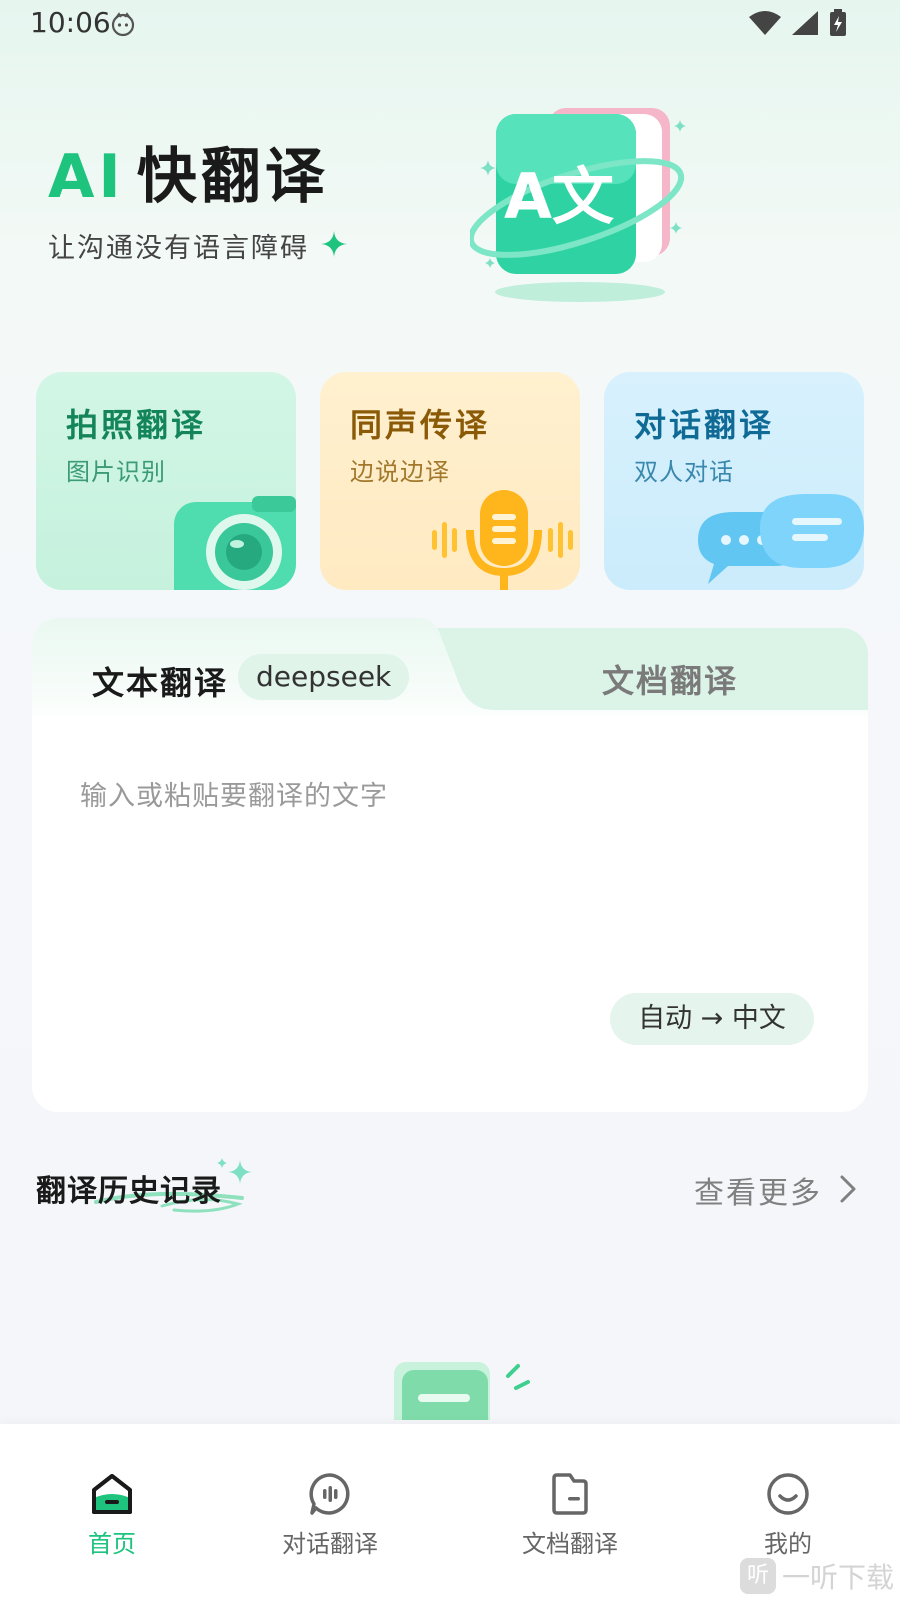  Describe the element at coordinates (160, 681) in the screenshot. I see `tab-text-translate: 文本翻译` at that location.